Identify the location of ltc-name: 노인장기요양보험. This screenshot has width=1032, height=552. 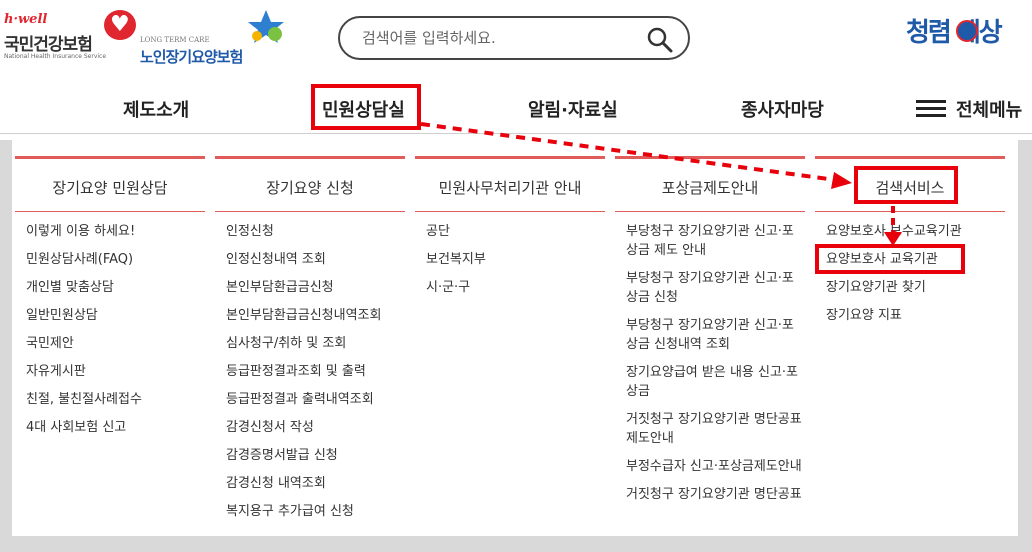
(191, 57).